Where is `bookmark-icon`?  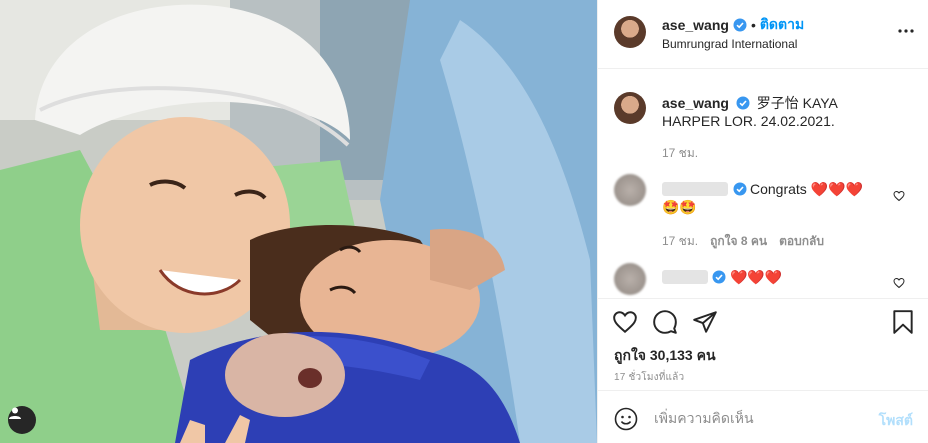
bookmark-icon is located at coordinates (903, 322).